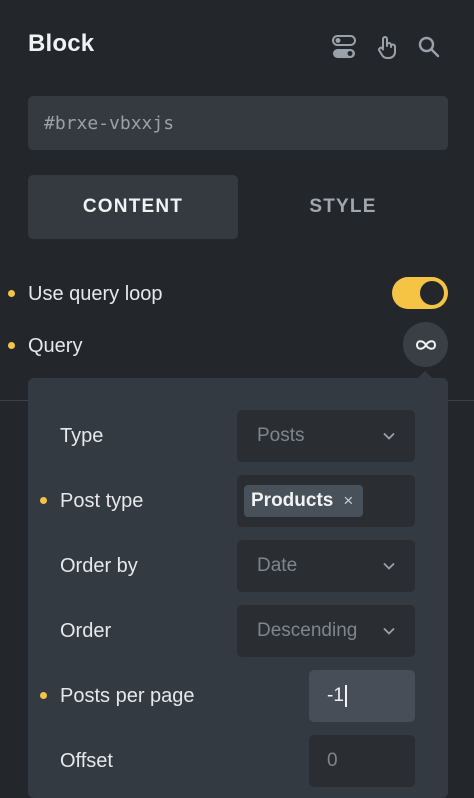  What do you see at coordinates (55, 346) in the screenshot?
I see `query-label: Query` at bounding box center [55, 346].